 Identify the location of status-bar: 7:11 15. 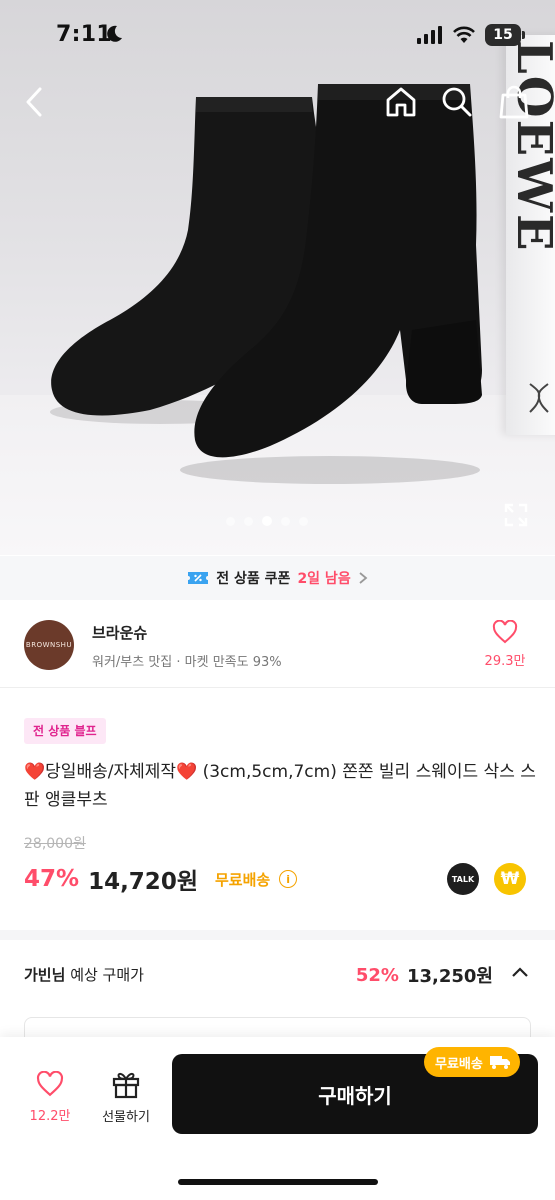
(277, 36).